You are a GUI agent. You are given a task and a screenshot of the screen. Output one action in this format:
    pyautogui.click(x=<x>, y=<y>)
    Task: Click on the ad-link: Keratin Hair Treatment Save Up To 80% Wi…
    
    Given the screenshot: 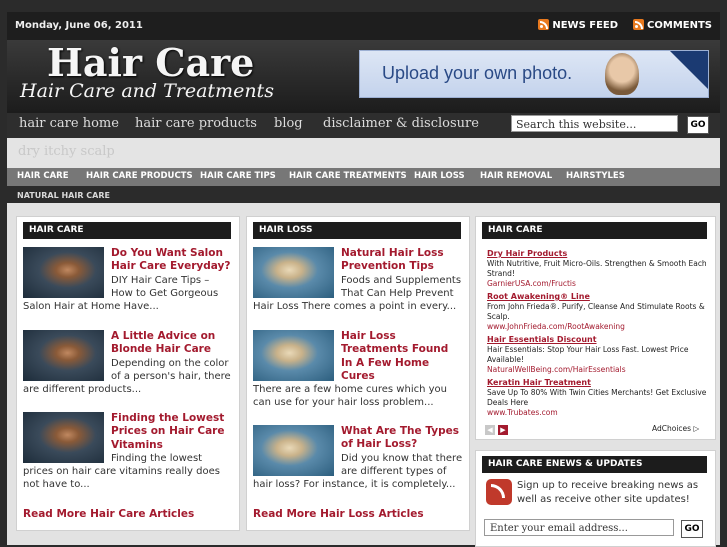 What is the action you would take?
    pyautogui.click(x=597, y=398)
    